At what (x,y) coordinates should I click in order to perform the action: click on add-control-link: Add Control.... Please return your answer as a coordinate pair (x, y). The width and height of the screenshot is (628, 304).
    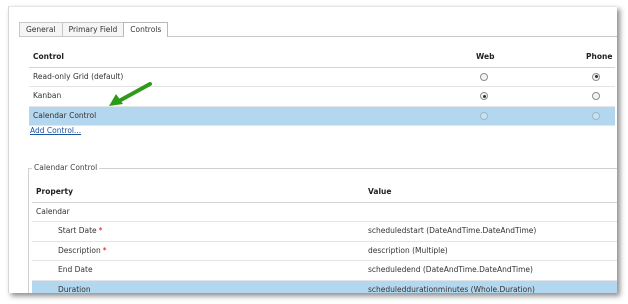
    Looking at the image, I should click on (55, 130).